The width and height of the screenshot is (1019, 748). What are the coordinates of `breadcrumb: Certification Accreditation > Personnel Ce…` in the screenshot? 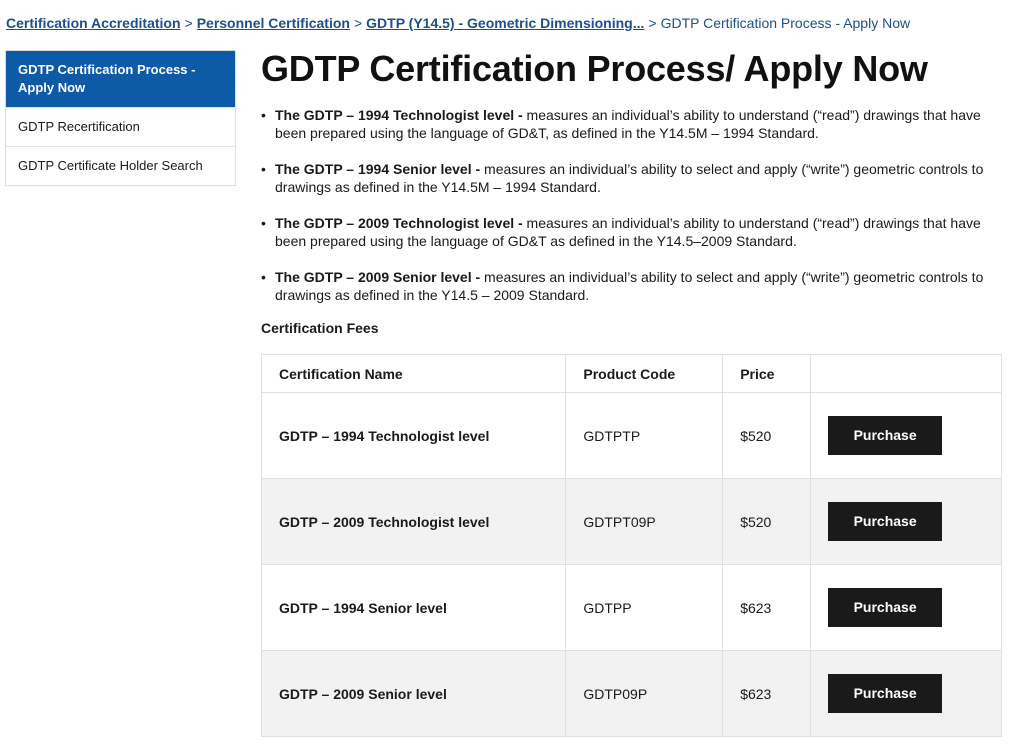 It's located at (458, 23).